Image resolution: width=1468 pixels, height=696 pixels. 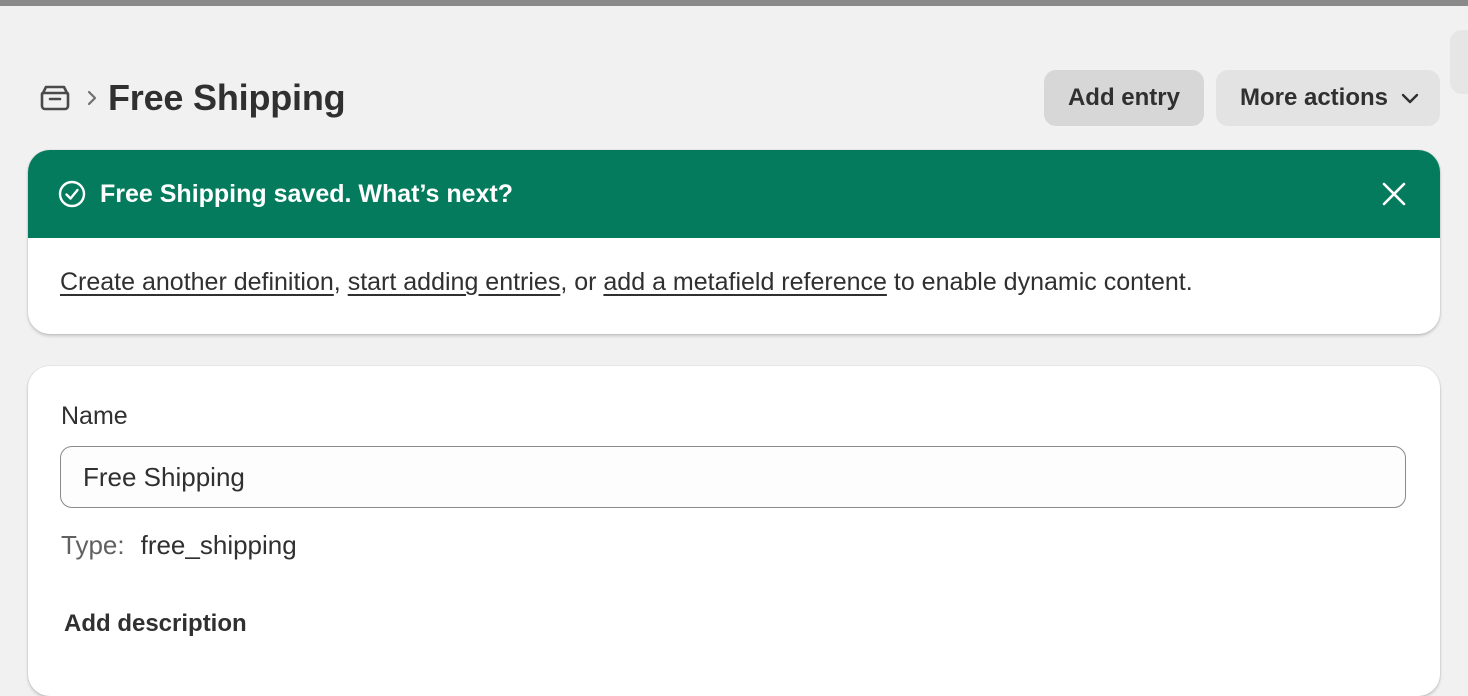 I want to click on chevron-right-icon, so click(x=92, y=98).